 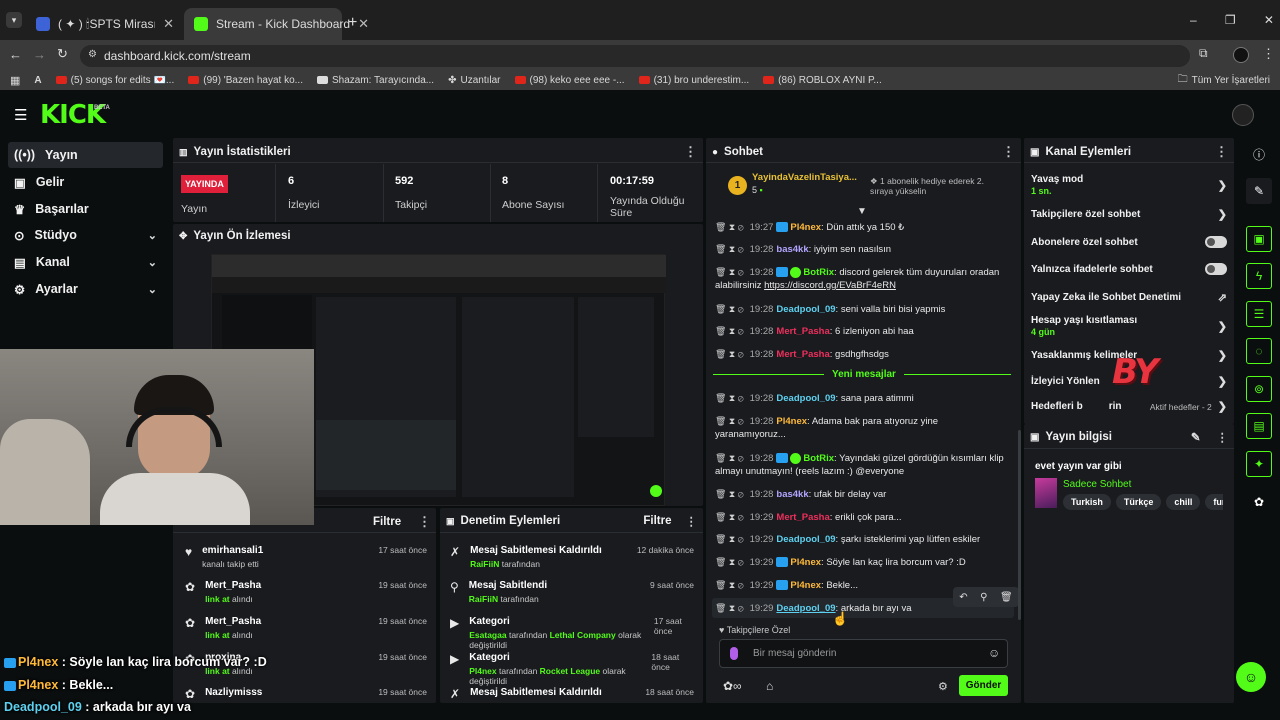 I want to click on tag: Turkish, so click(x=1087, y=502).